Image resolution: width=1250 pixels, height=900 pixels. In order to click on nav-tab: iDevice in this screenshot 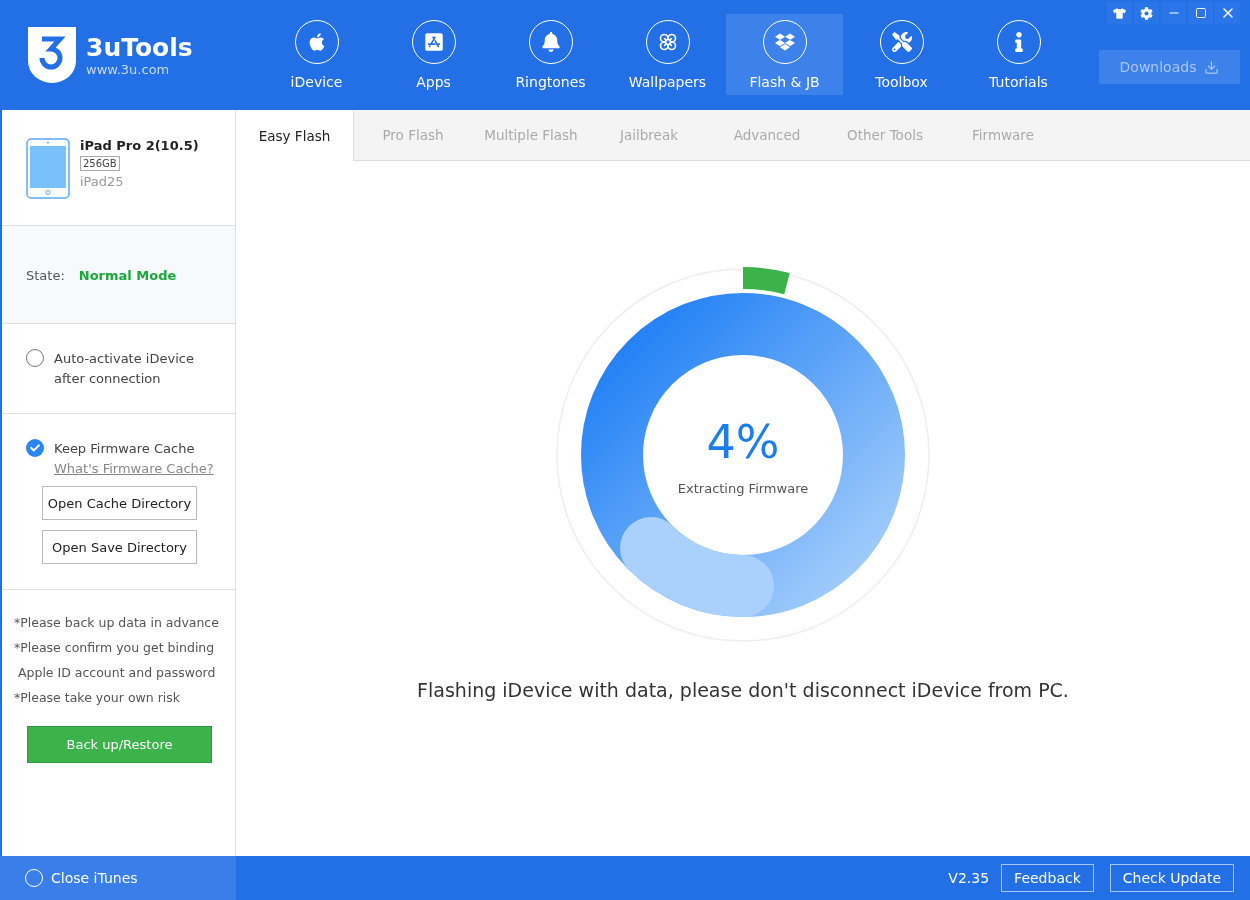, I will do `click(316, 54)`.